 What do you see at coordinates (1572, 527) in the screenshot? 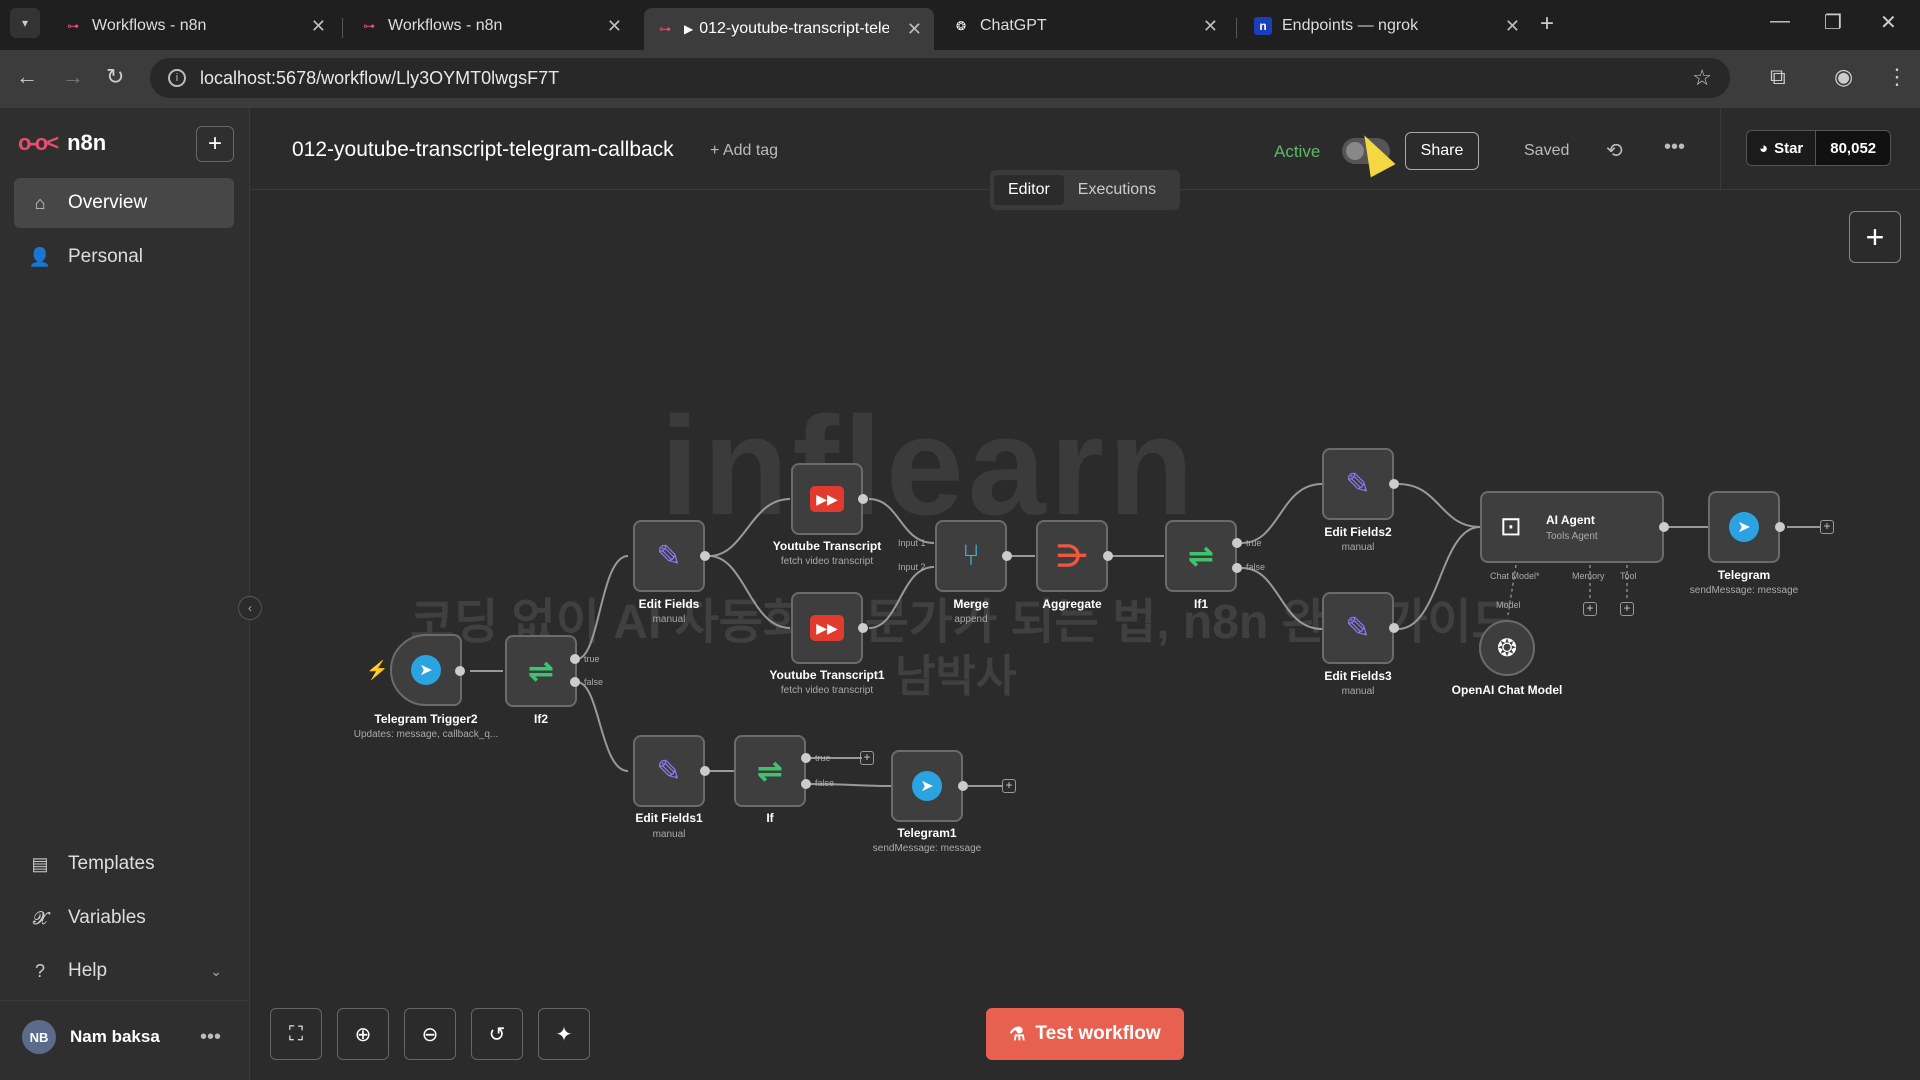
I see `node-ai-agent: ⊡ AI Agent Tools Agent` at bounding box center [1572, 527].